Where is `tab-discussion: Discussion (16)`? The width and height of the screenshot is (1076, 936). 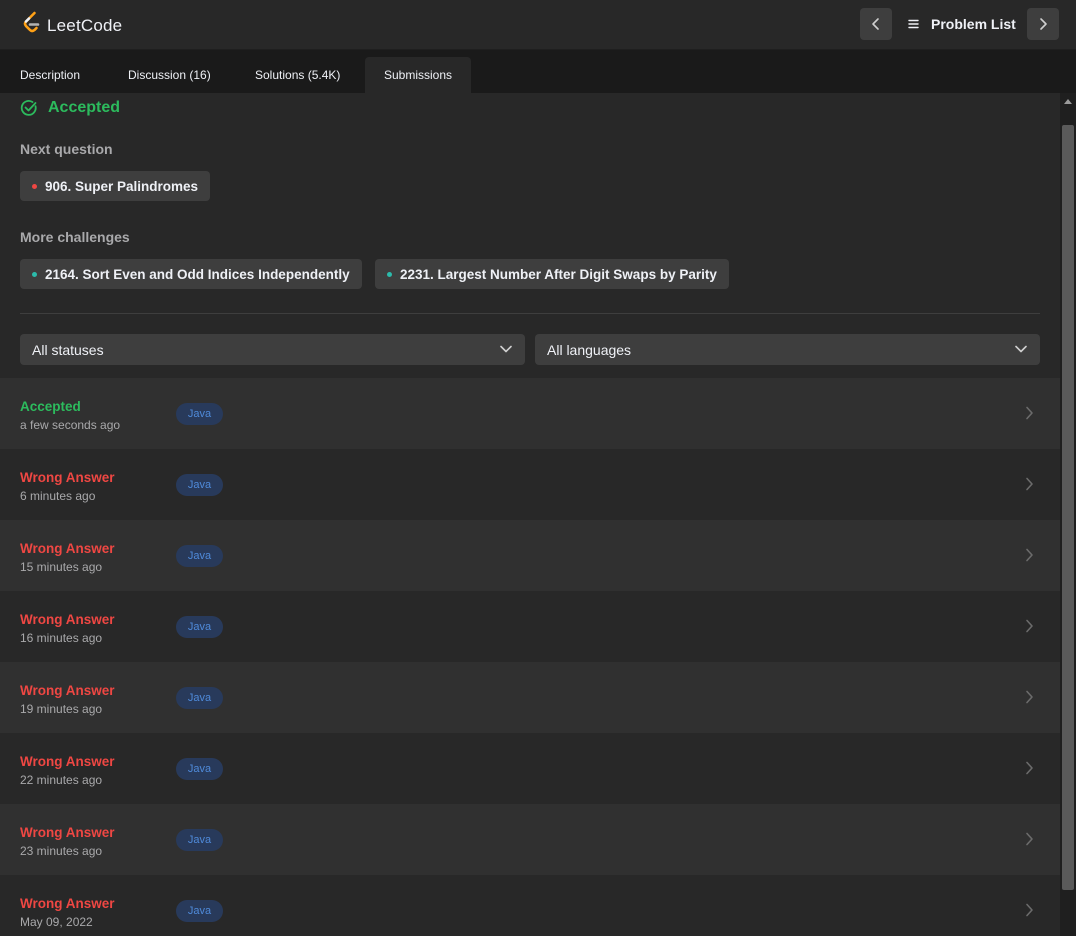 tab-discussion: Discussion (16) is located at coordinates (169, 75).